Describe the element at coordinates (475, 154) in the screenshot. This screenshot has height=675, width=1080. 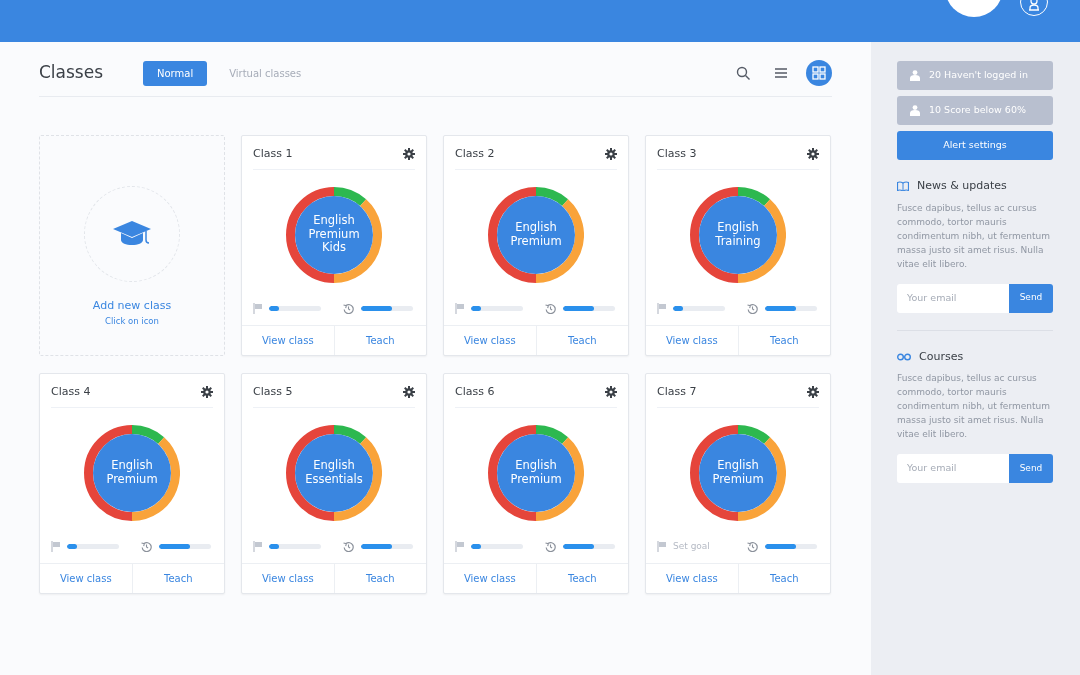
I see `class-title: Class 2` at that location.